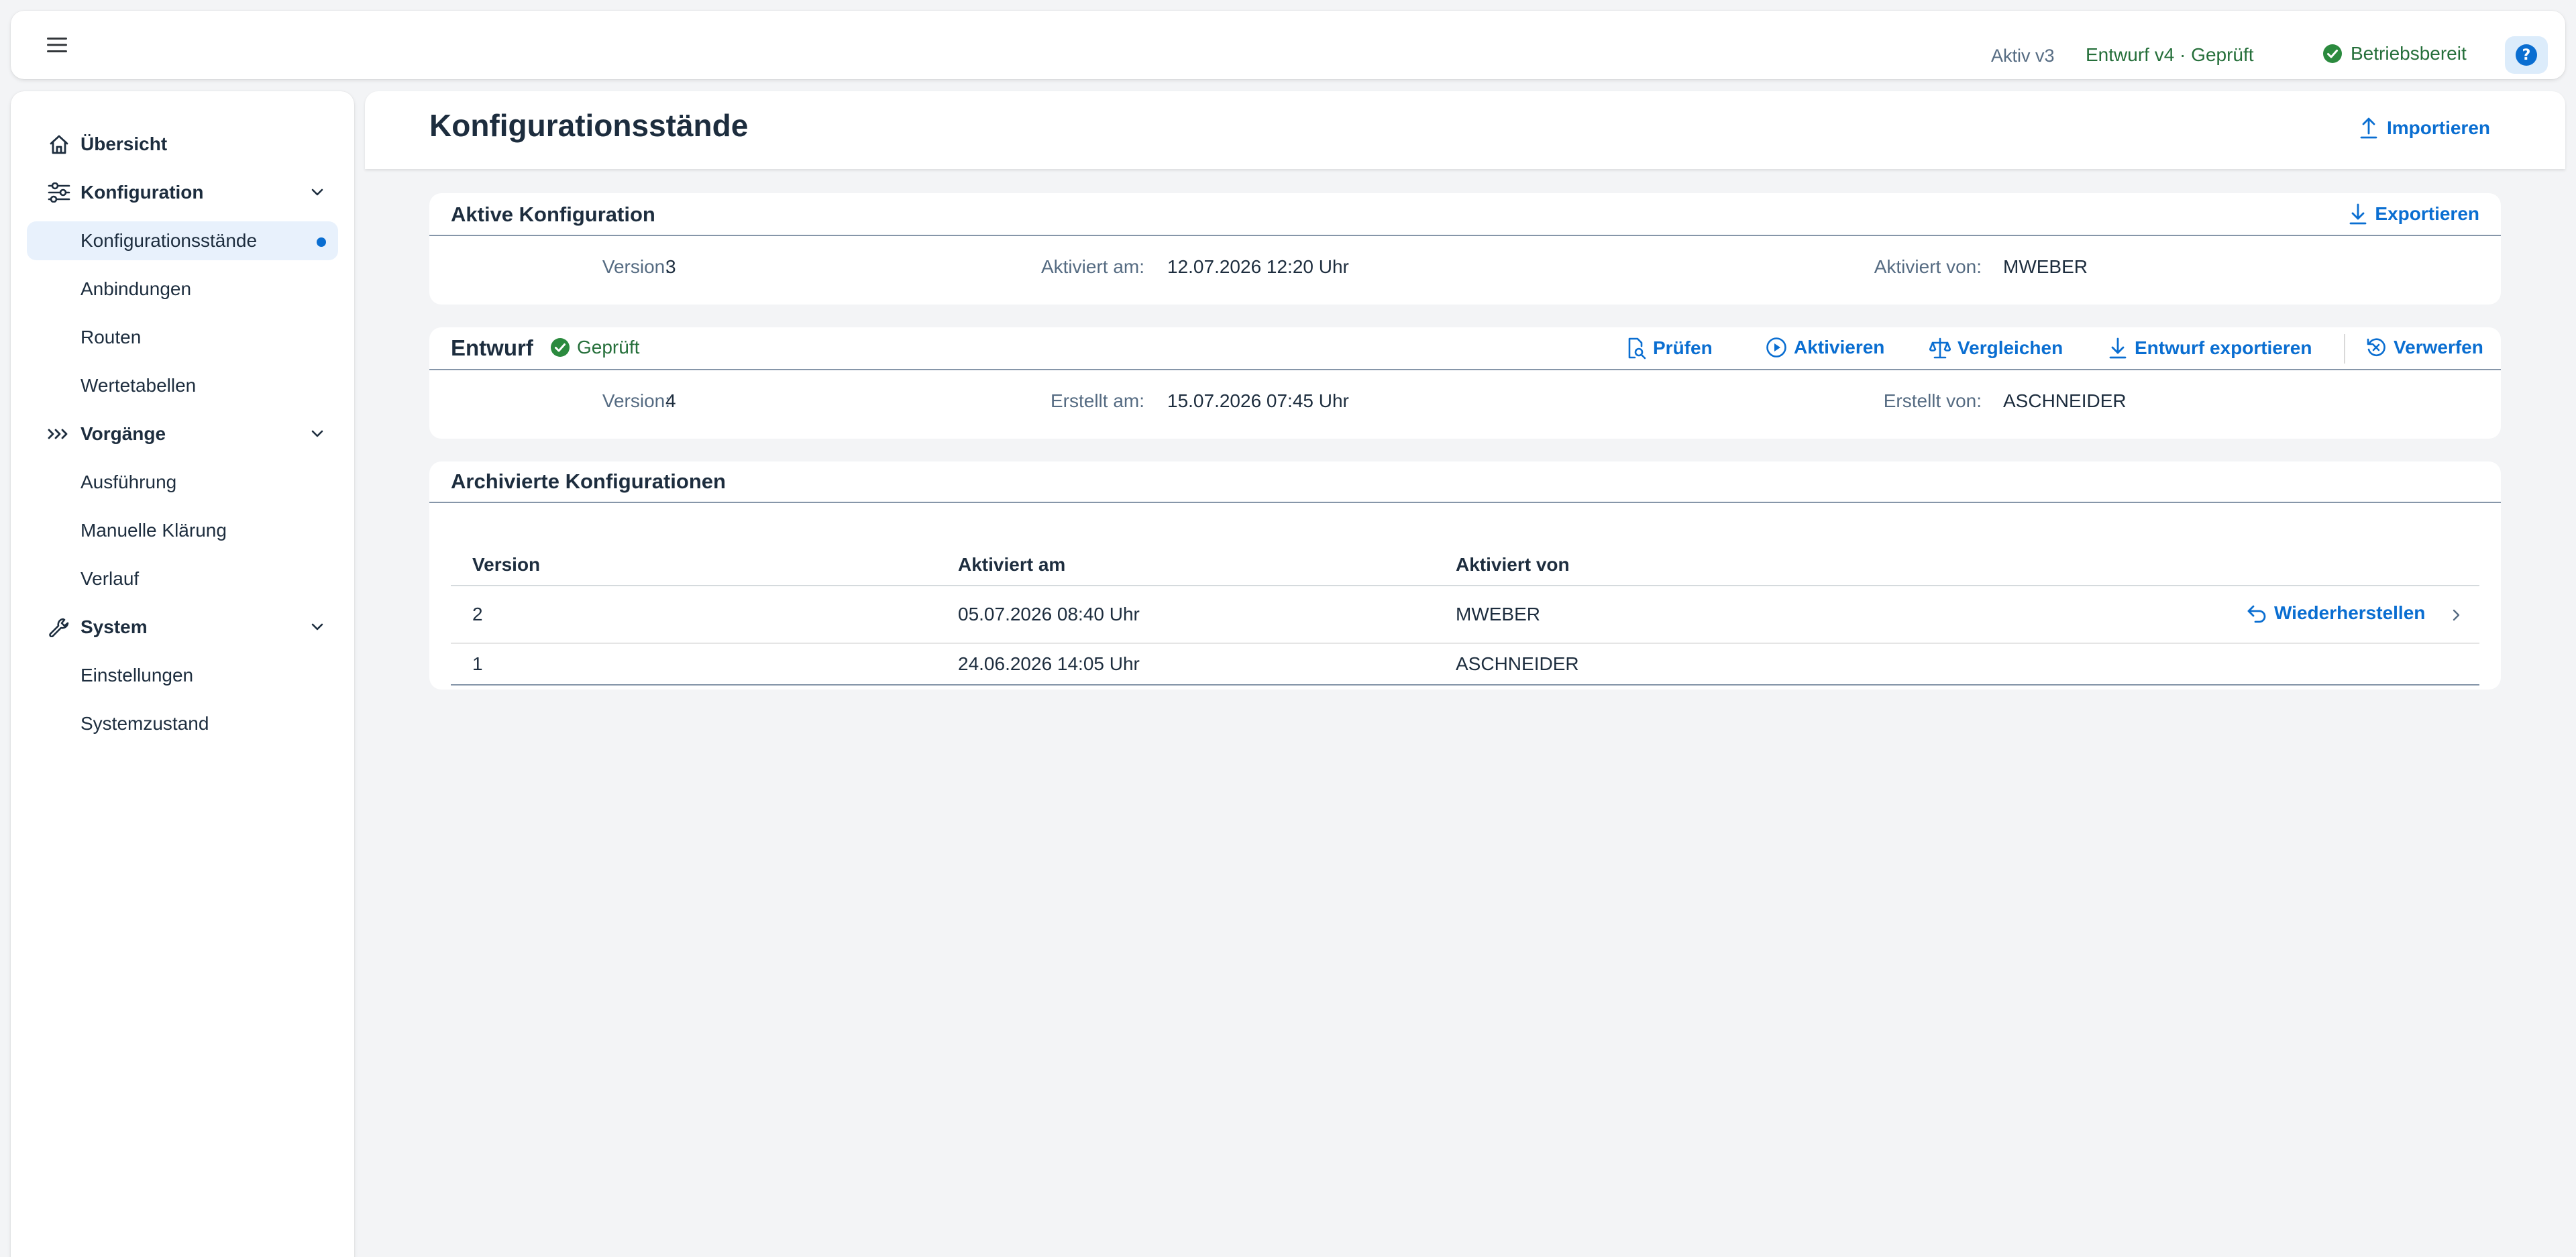 This screenshot has height=1257, width=2576. I want to click on nav-item-label: Konfigurationsstände, so click(169, 241).